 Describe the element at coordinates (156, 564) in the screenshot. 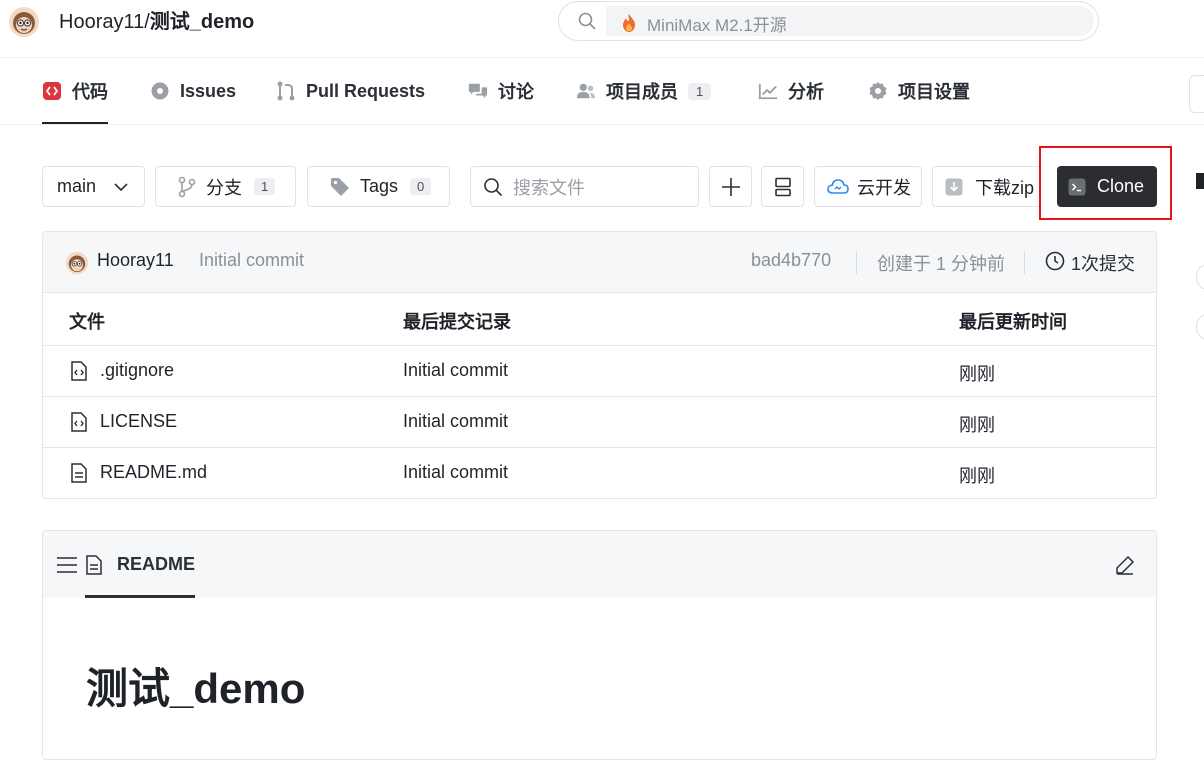

I see `readme-tab-label: README` at that location.